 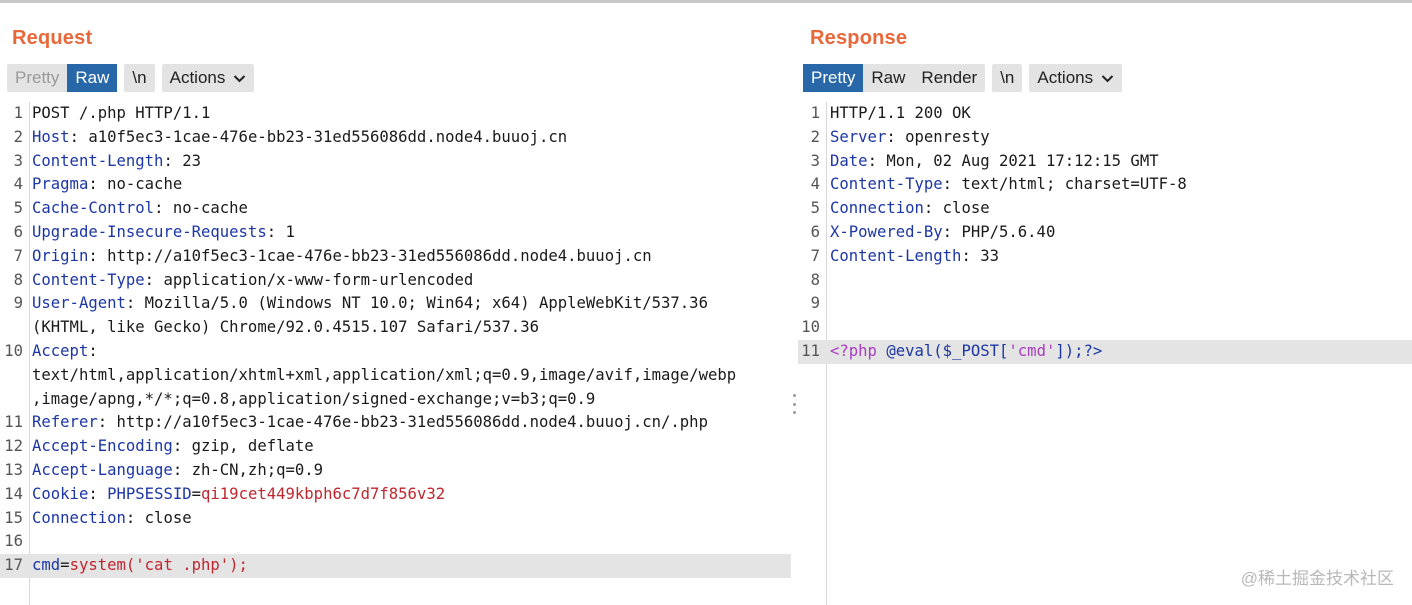 What do you see at coordinates (65, 565) in the screenshot?
I see `token: =` at bounding box center [65, 565].